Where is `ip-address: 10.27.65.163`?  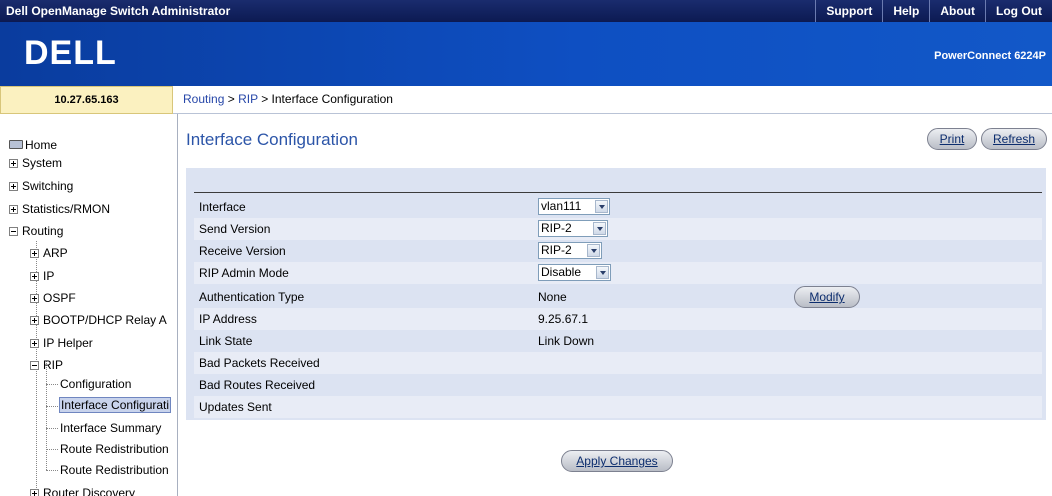
ip-address: 10.27.65.163 is located at coordinates (86, 100).